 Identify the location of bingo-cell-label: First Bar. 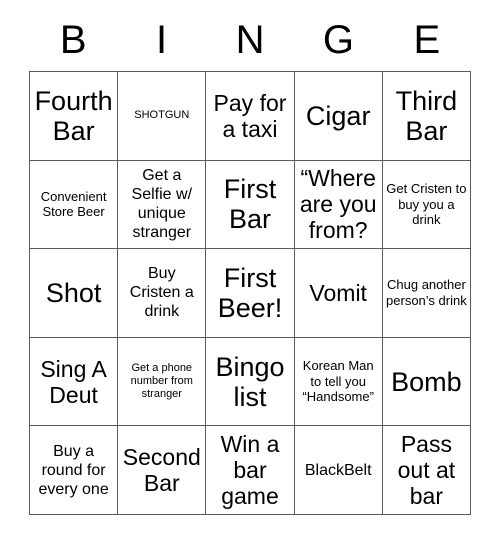
(250, 204).